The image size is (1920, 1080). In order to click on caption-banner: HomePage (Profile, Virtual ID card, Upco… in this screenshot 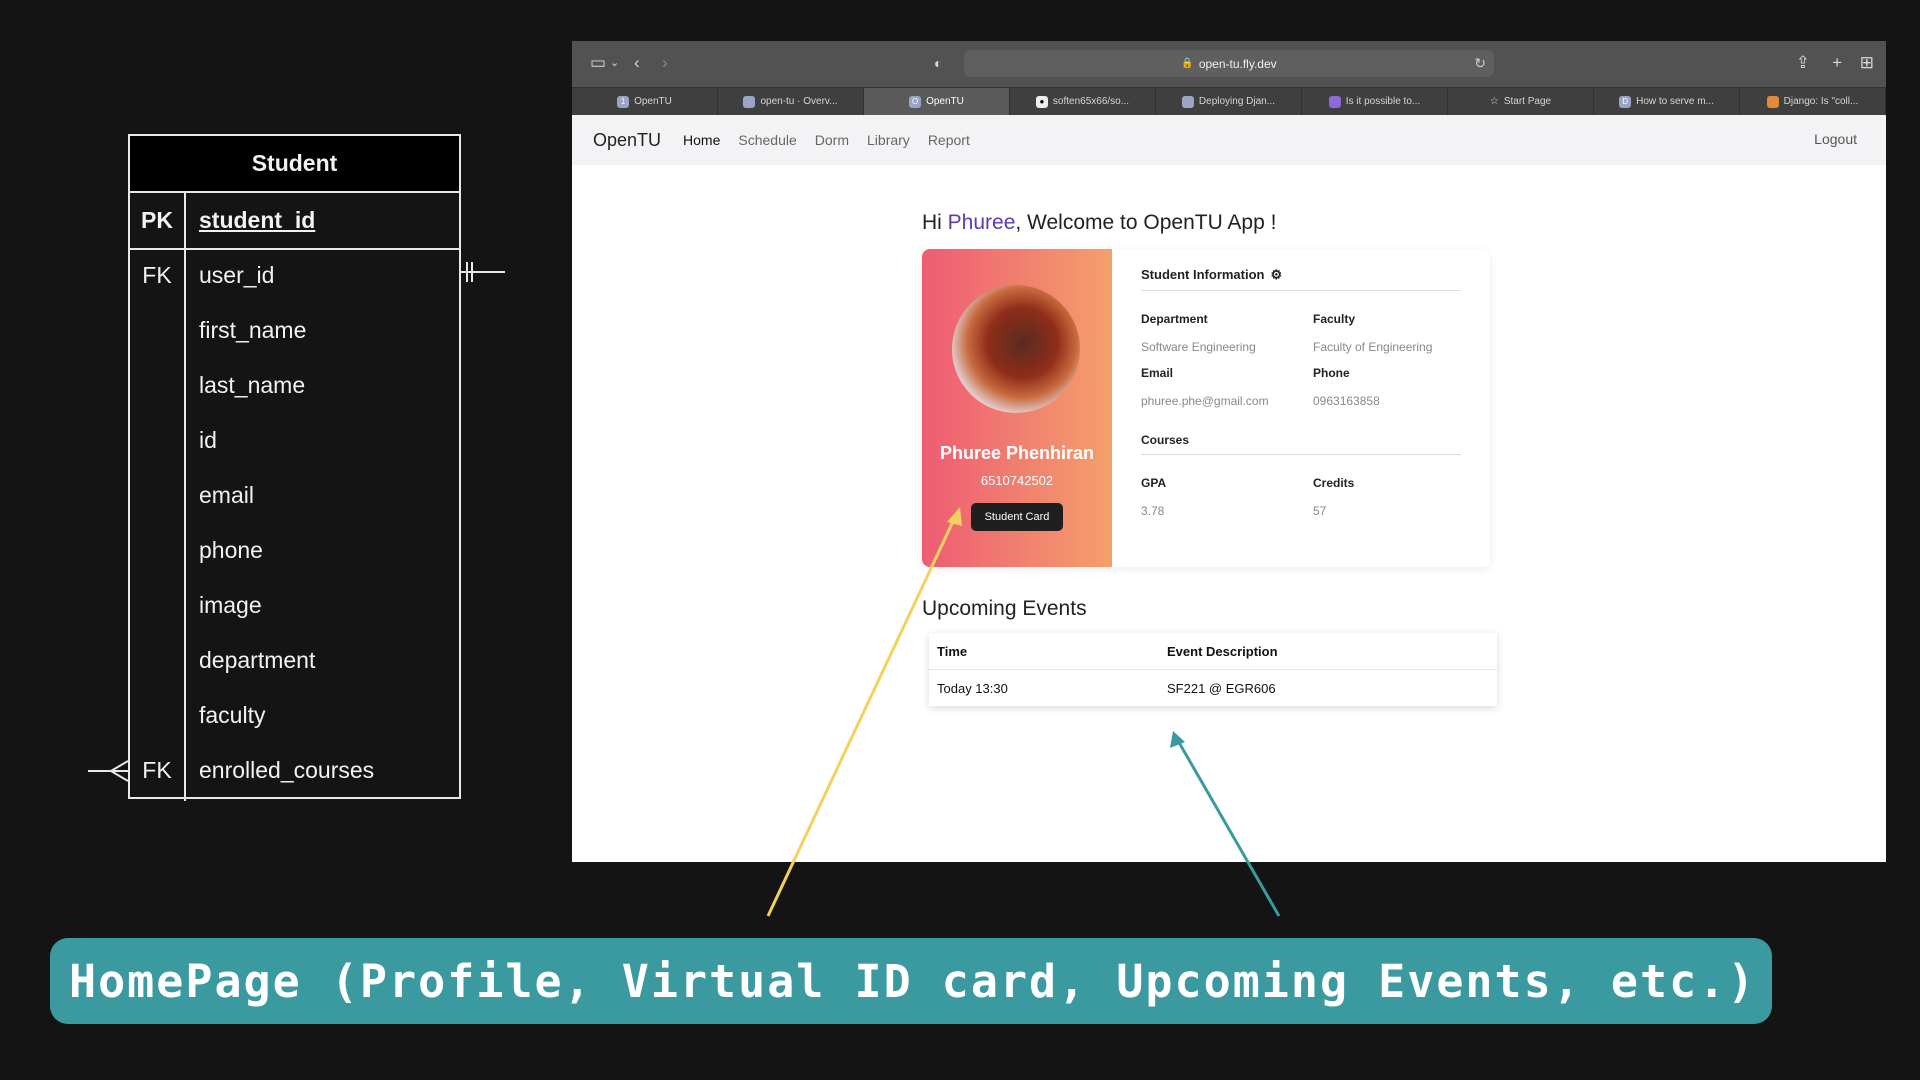, I will do `click(911, 981)`.